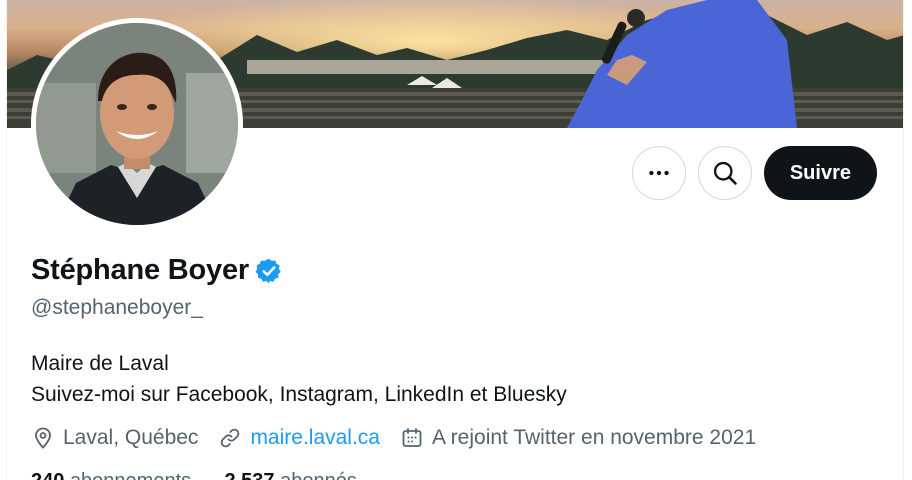  Describe the element at coordinates (43, 438) in the screenshot. I see `location-pin-icon` at that location.